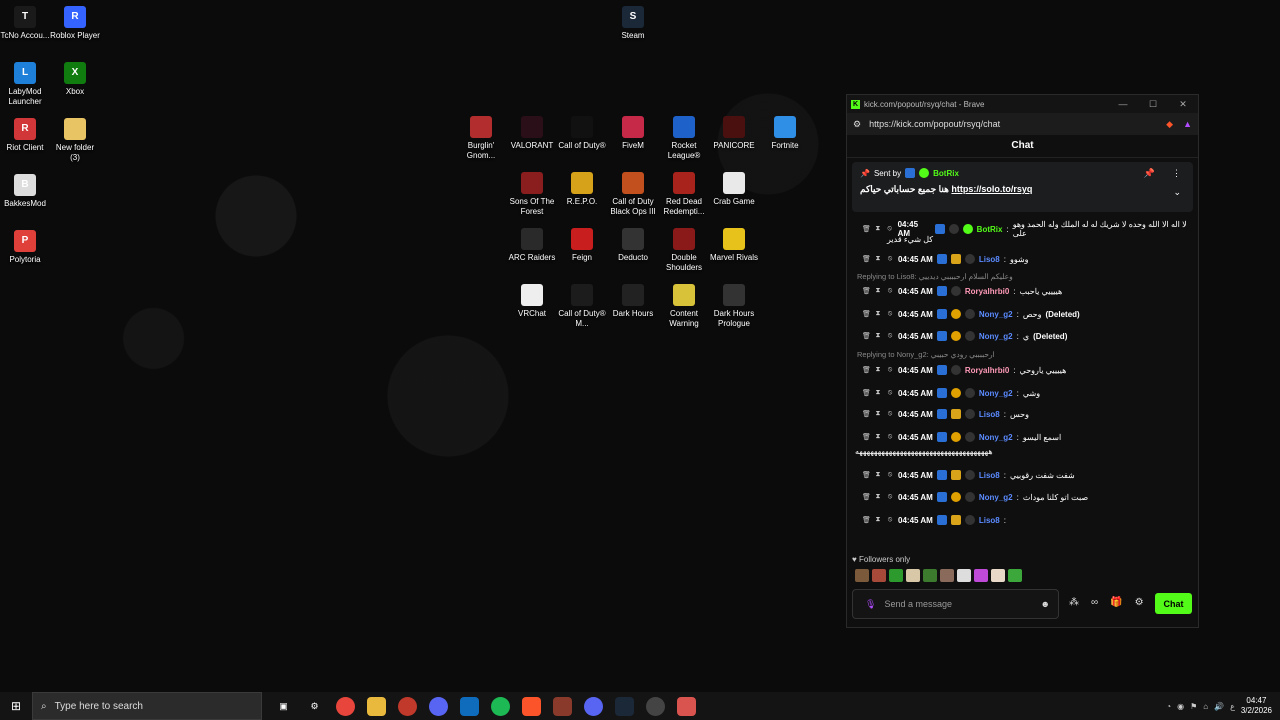 Image resolution: width=1280 pixels, height=720 pixels. I want to click on tray-icon: ◉, so click(1180, 706).